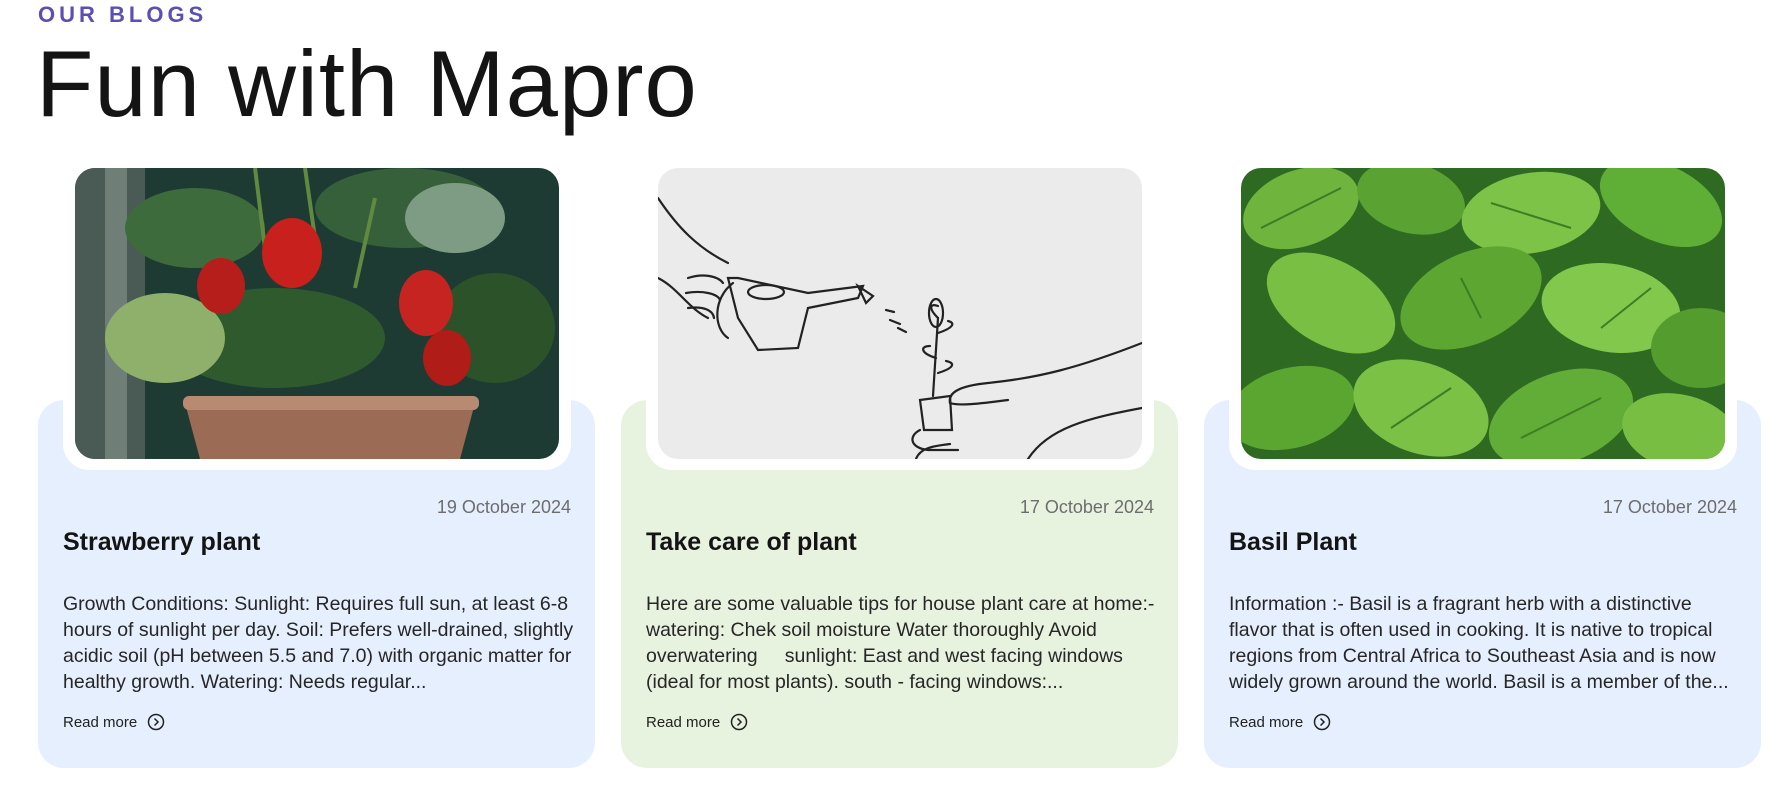 The width and height of the screenshot is (1788, 802). Describe the element at coordinates (123, 14) in the screenshot. I see `section-eyebrow: OUR BLOGS` at that location.